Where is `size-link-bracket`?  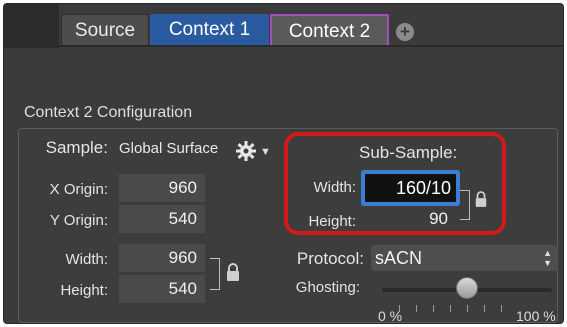
size-link-bracket is located at coordinates (215, 274).